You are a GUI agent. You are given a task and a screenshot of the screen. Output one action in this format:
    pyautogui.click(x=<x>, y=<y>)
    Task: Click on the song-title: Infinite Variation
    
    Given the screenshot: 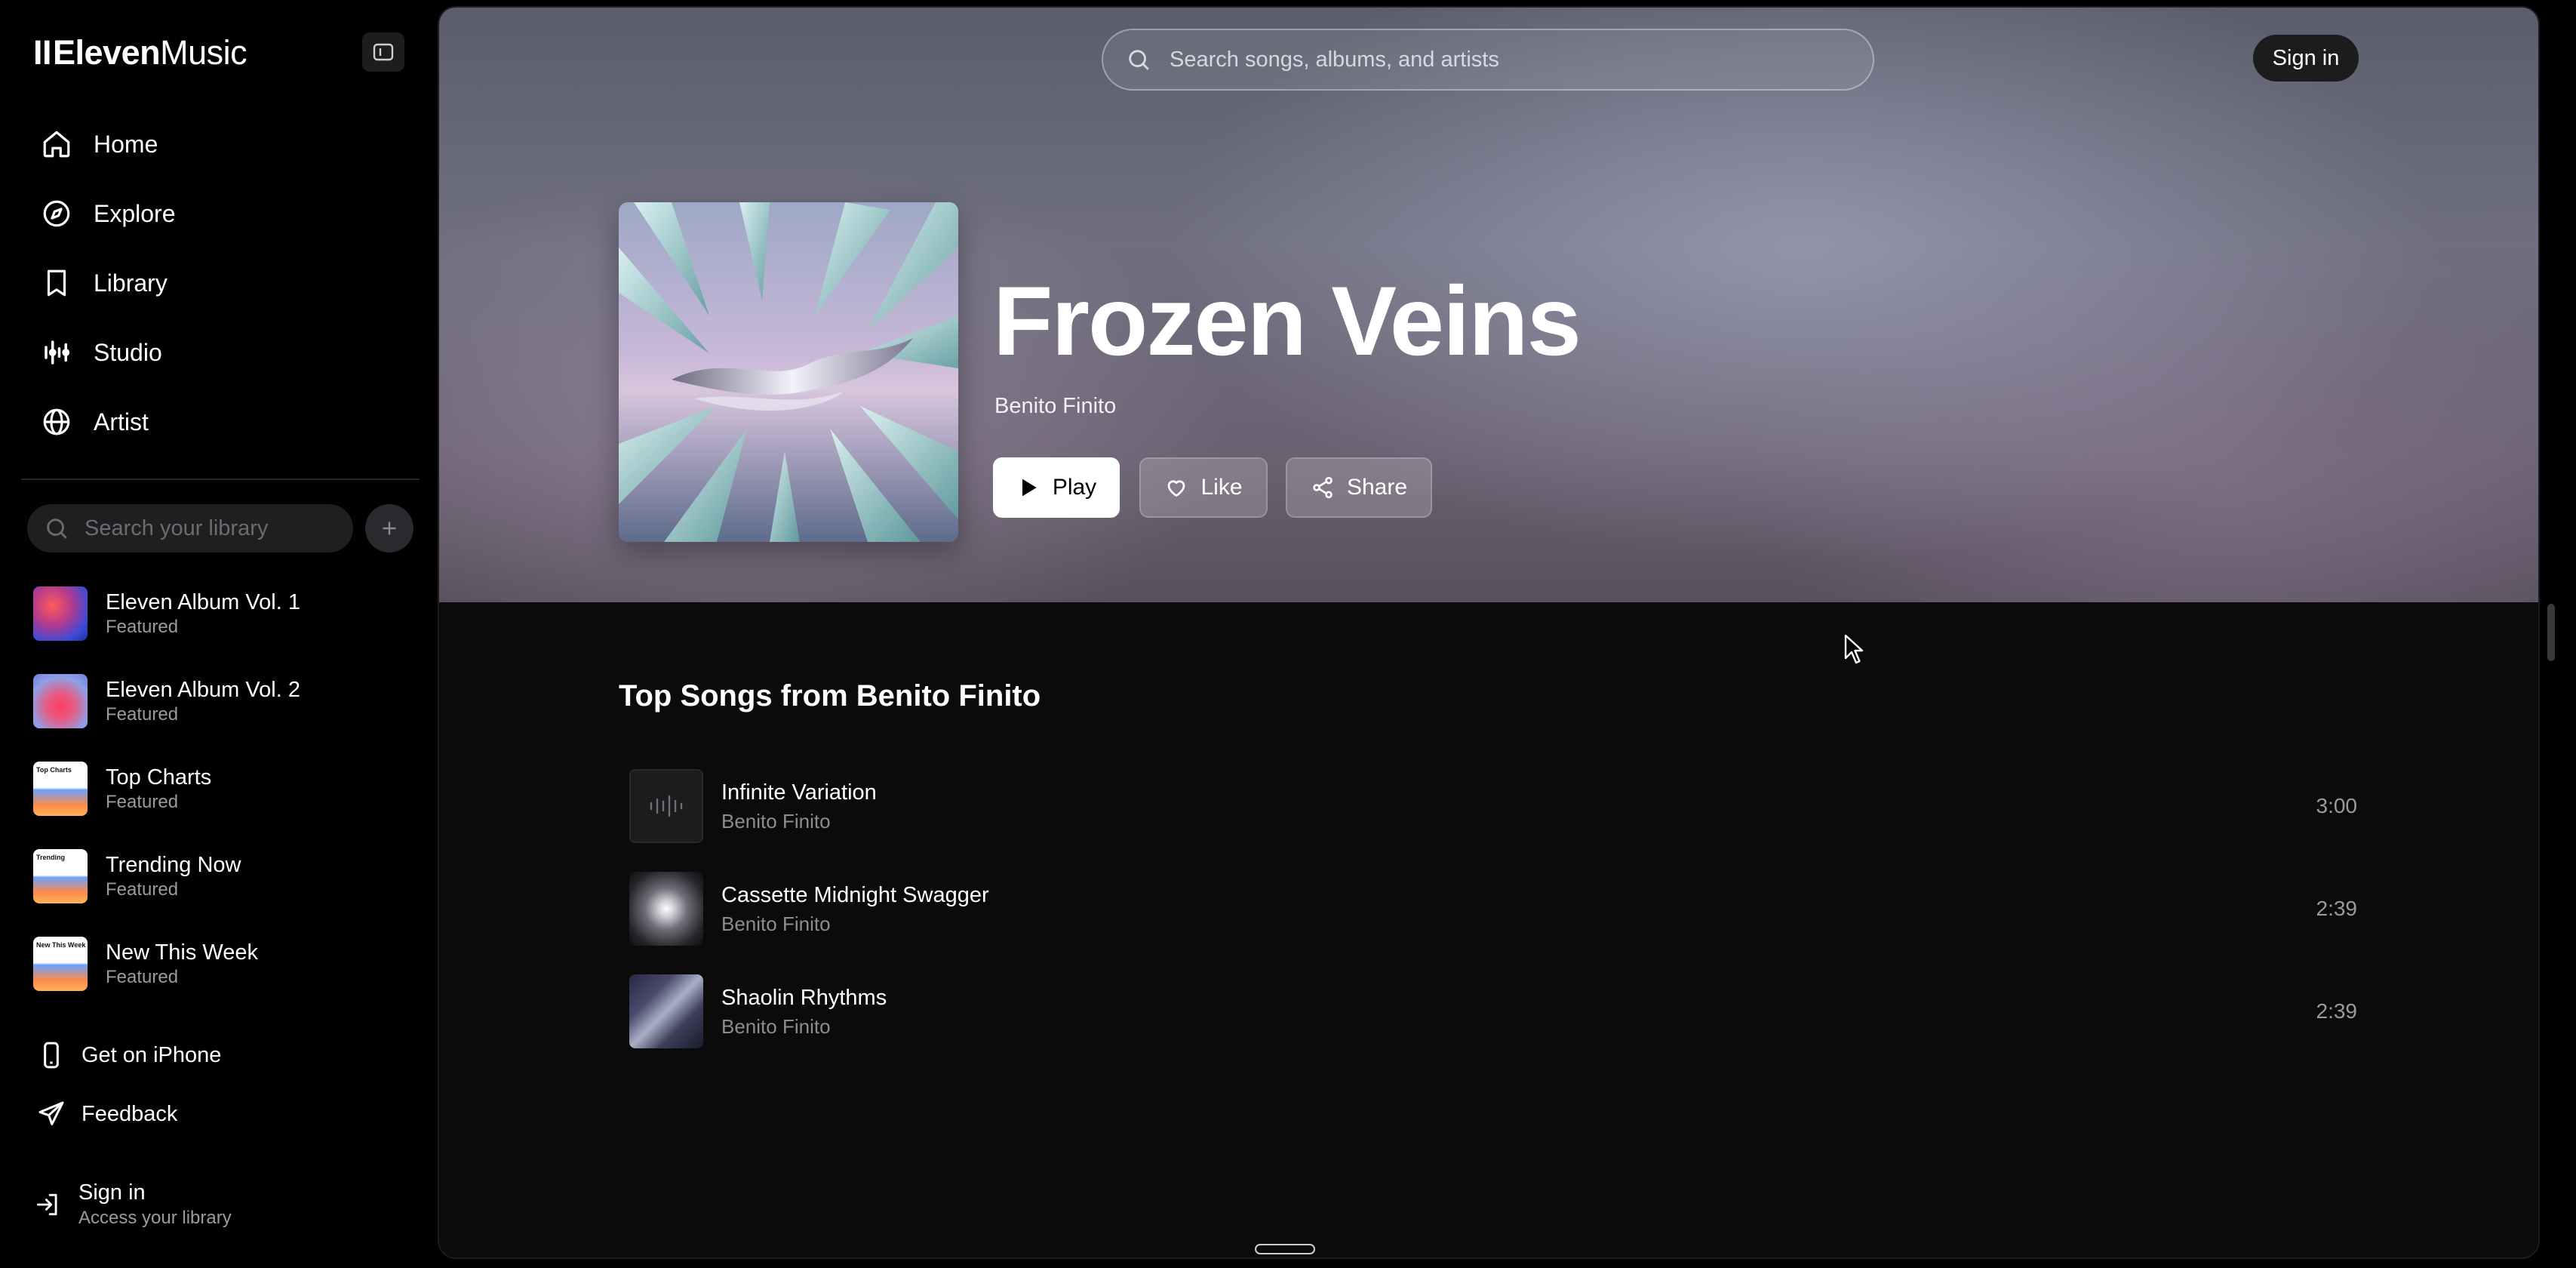 What is the action you would take?
    pyautogui.click(x=799, y=792)
    